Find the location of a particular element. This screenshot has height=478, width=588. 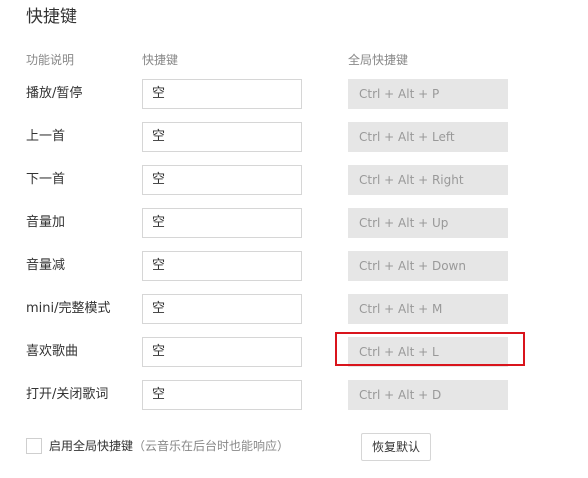

global-shortcut-value: Ctrl + Alt + P is located at coordinates (399, 94).